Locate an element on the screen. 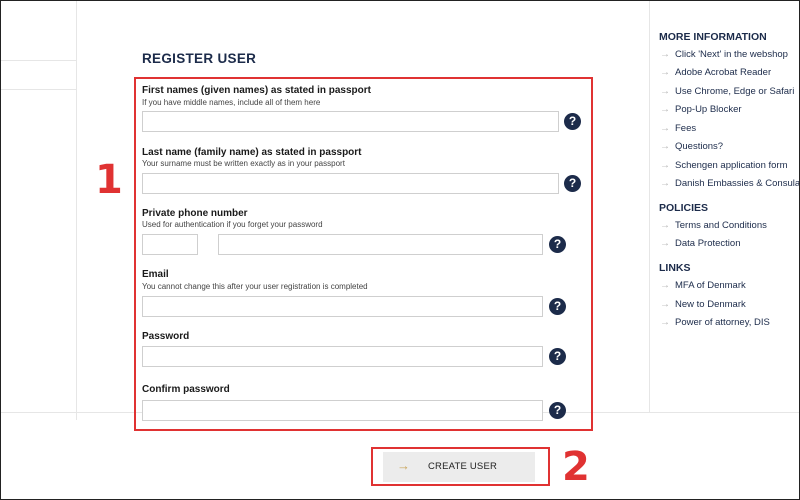 The height and width of the screenshot is (500, 800). sidebar-link-data-protection: → Data Protection is located at coordinates (700, 243).